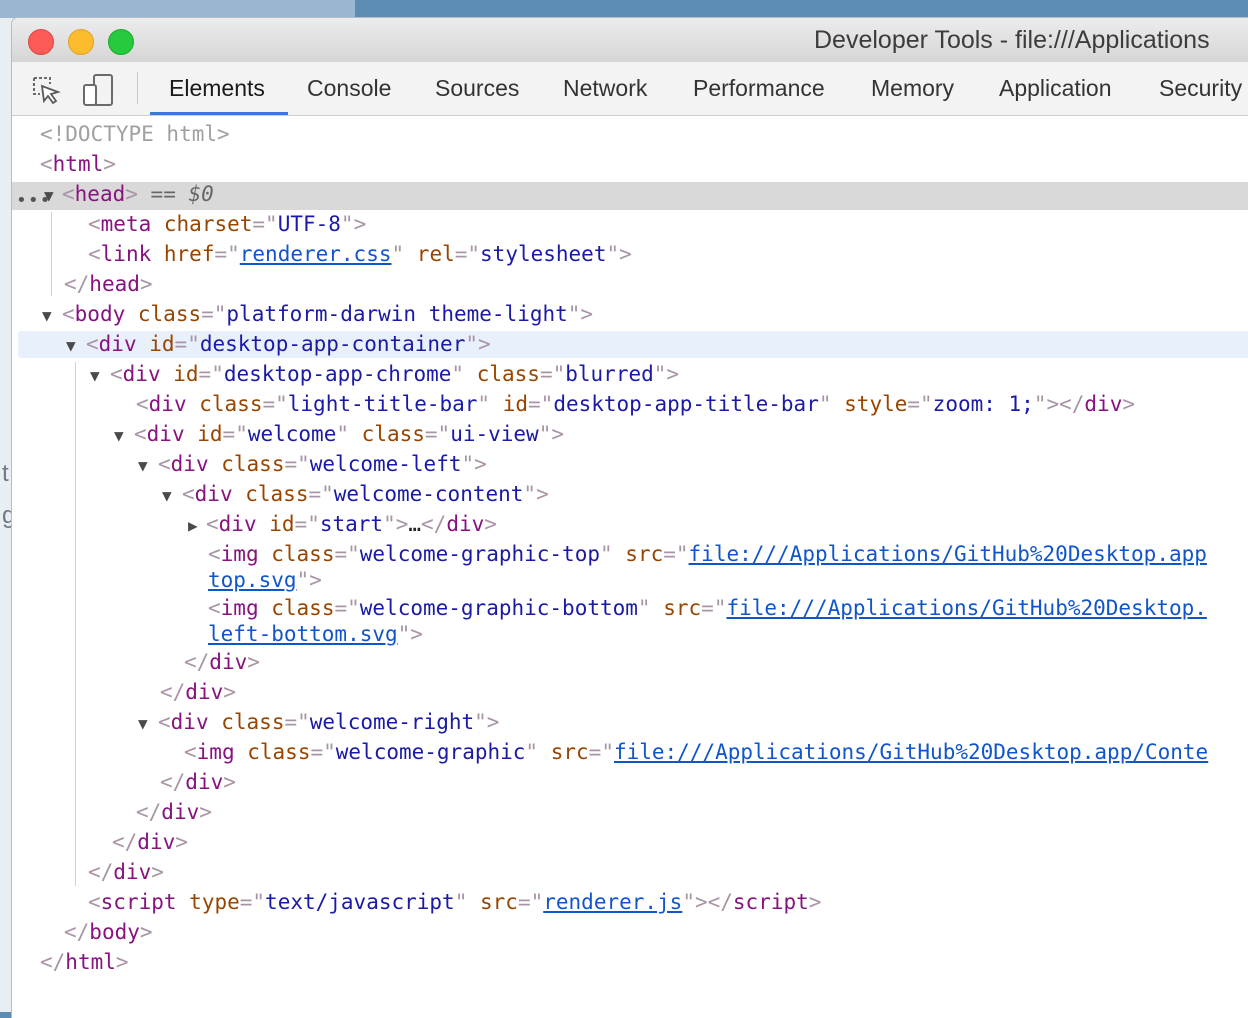 The image size is (1248, 1018). What do you see at coordinates (328, 722) in the screenshot?
I see `dom-node-welcome-right: <div class="welcome-right">` at bounding box center [328, 722].